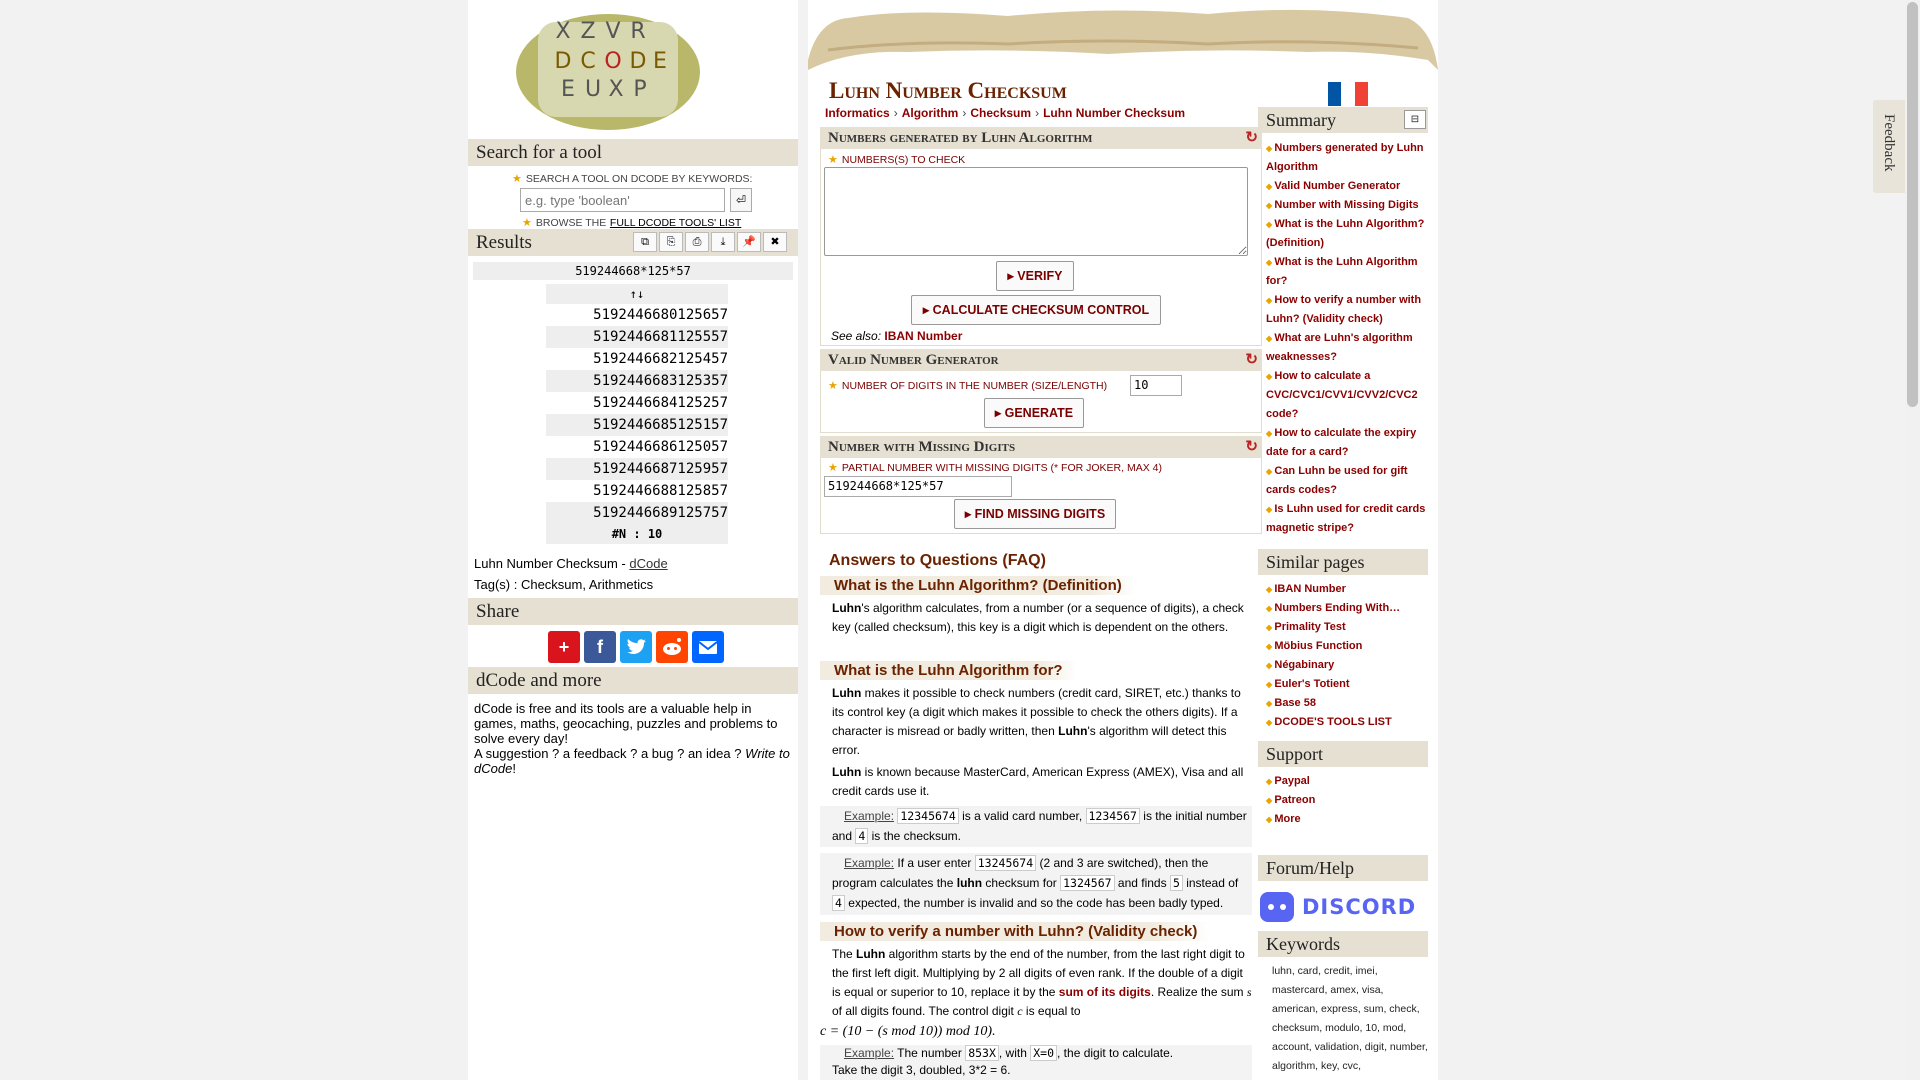  What do you see at coordinates (1035, 514) in the screenshot?
I see `find-missing-digits-button: ▸ FIND MISSING DIGITS` at bounding box center [1035, 514].